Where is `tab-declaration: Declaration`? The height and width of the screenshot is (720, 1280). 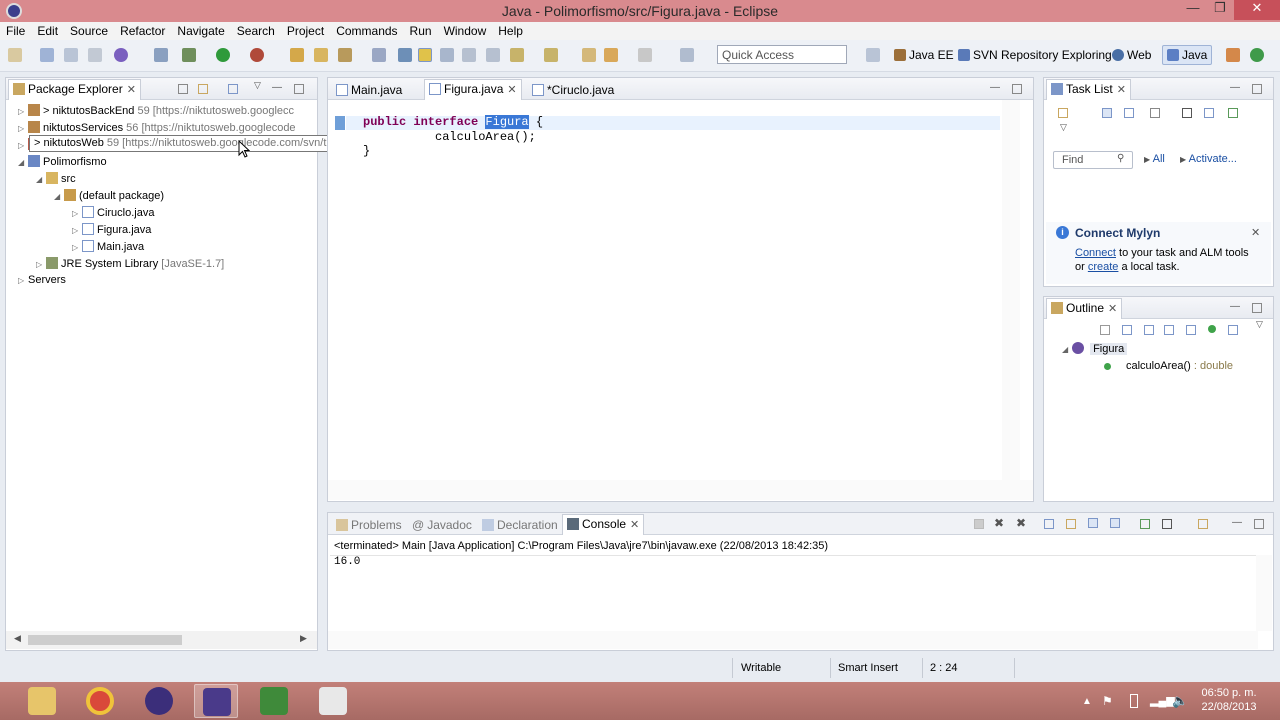 tab-declaration: Declaration is located at coordinates (520, 525).